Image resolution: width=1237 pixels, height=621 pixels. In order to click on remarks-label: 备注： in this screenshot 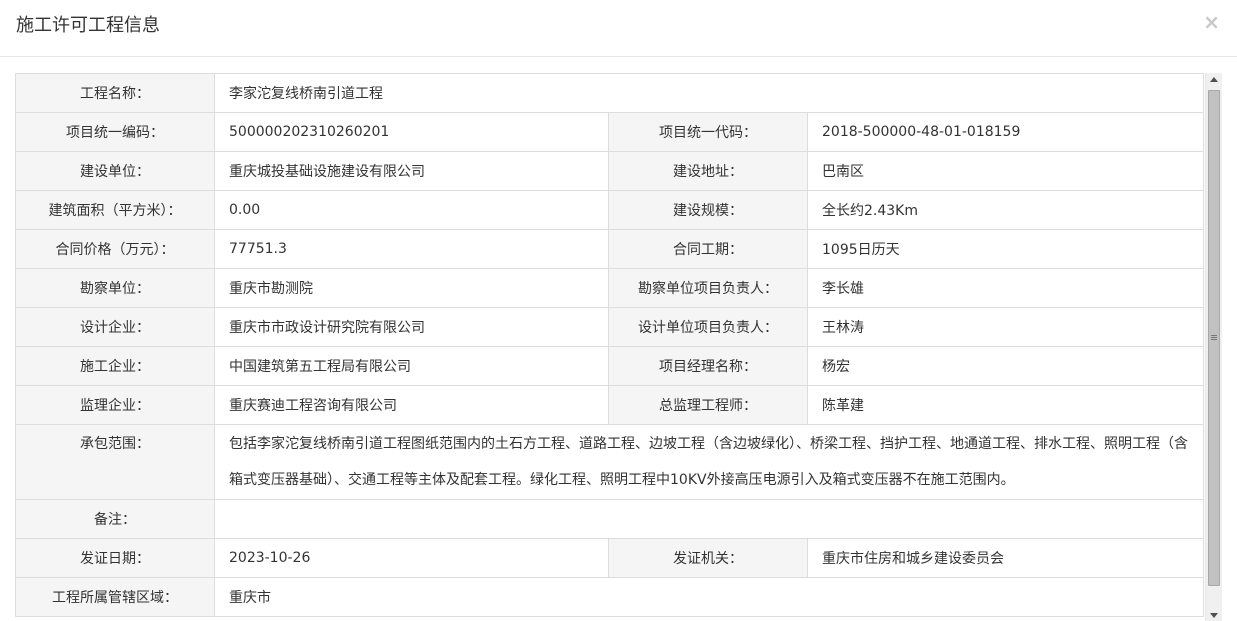, I will do `click(115, 519)`.